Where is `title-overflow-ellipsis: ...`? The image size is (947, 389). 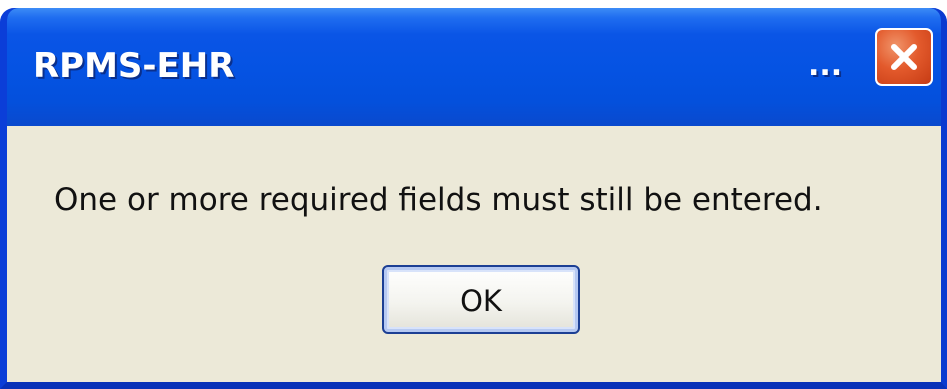
title-overflow-ellipsis: ... is located at coordinates (825, 65).